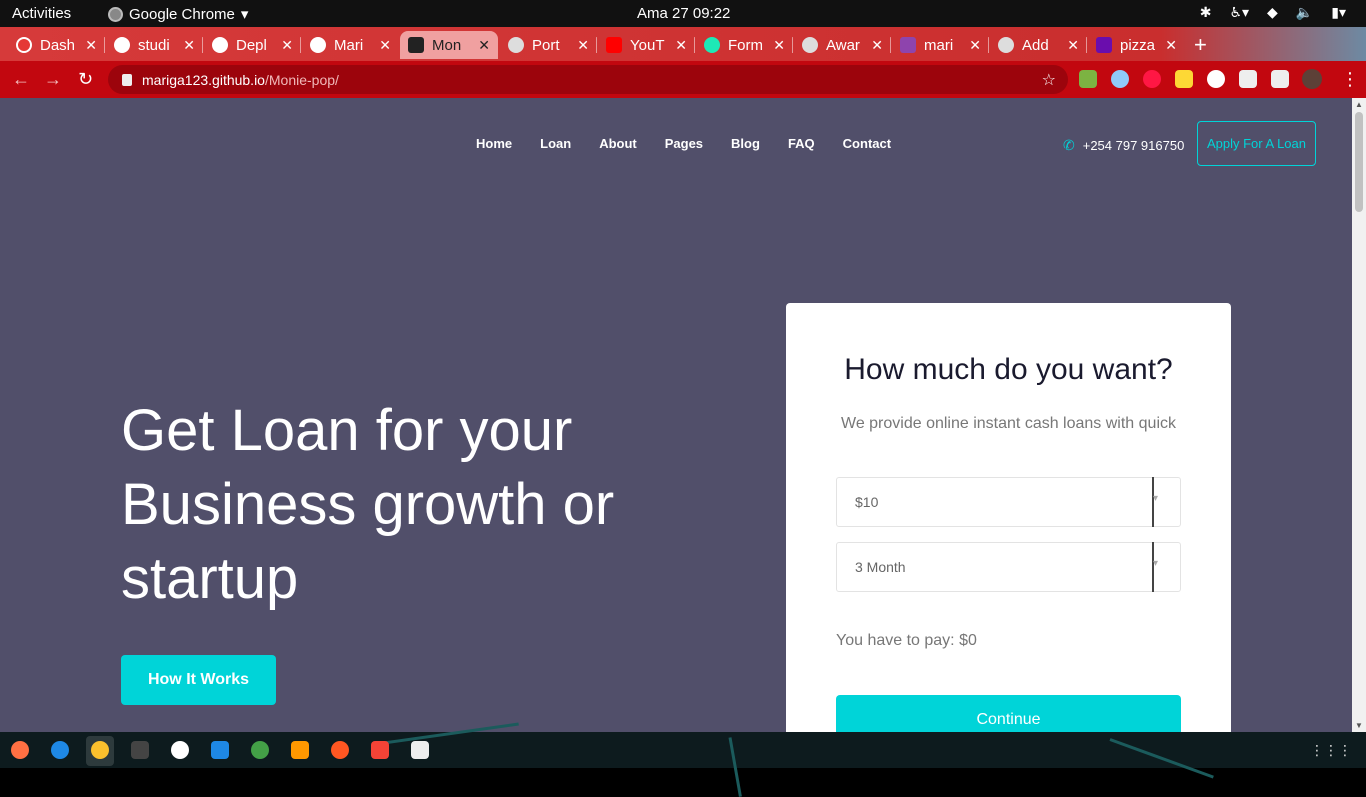 This screenshot has height=797, width=1366. I want to click on firefox-icon, so click(20, 750).